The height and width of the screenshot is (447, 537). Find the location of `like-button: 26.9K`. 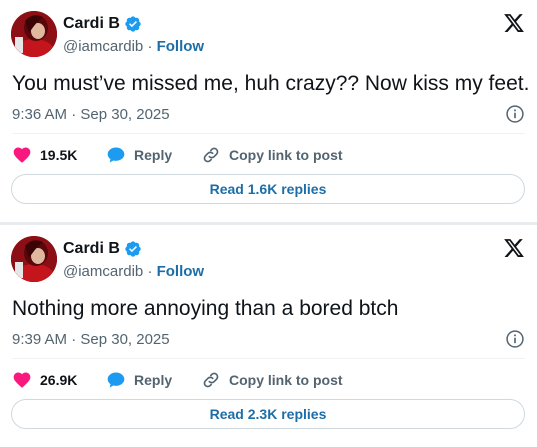

like-button: 26.9K is located at coordinates (59, 380).